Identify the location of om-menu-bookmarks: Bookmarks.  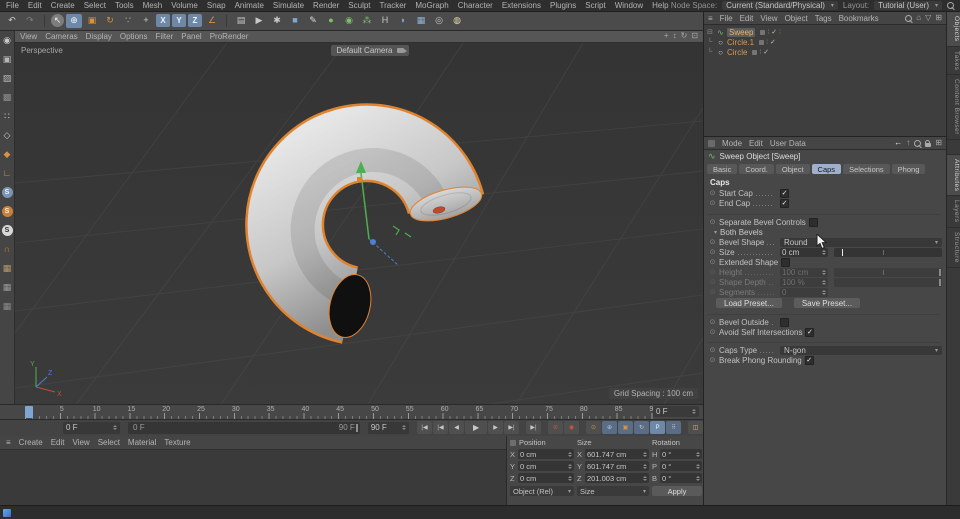
(859, 18).